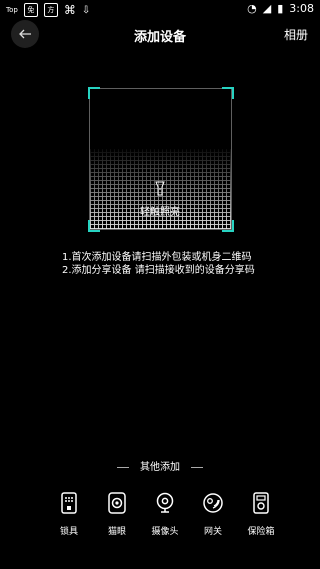 The width and height of the screenshot is (320, 569). I want to click on peephole-icon, so click(117, 503).